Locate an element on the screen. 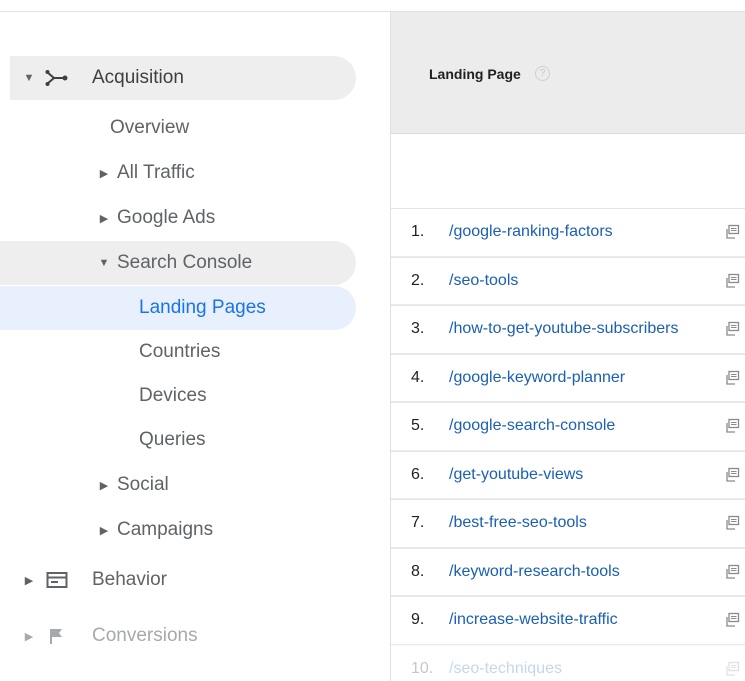 The image size is (745, 681). sidebar-item-campaigns: ▶ Campaigns is located at coordinates (178, 530).